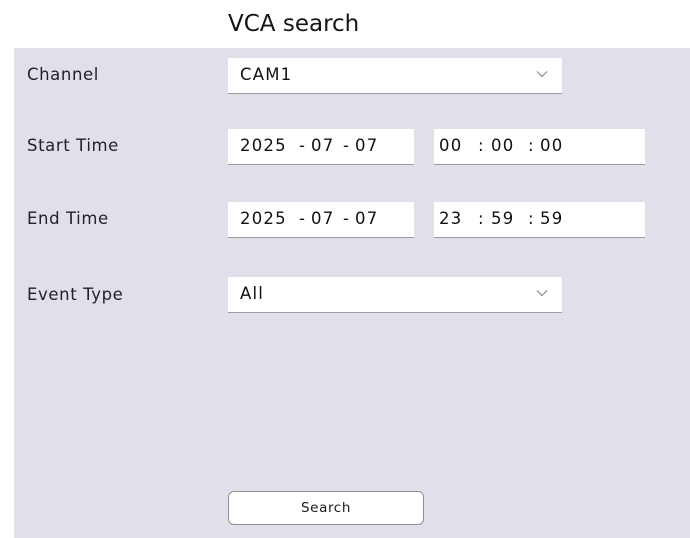 The width and height of the screenshot is (690, 538). What do you see at coordinates (366, 219) in the screenshot?
I see `end-day: 07` at bounding box center [366, 219].